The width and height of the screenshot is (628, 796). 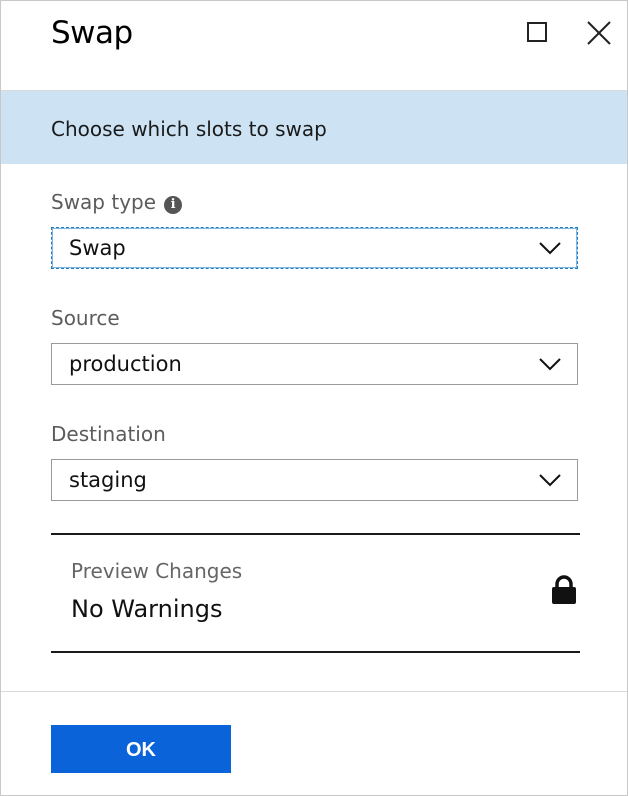 What do you see at coordinates (314, 46) in the screenshot?
I see `blade-header: Swap` at bounding box center [314, 46].